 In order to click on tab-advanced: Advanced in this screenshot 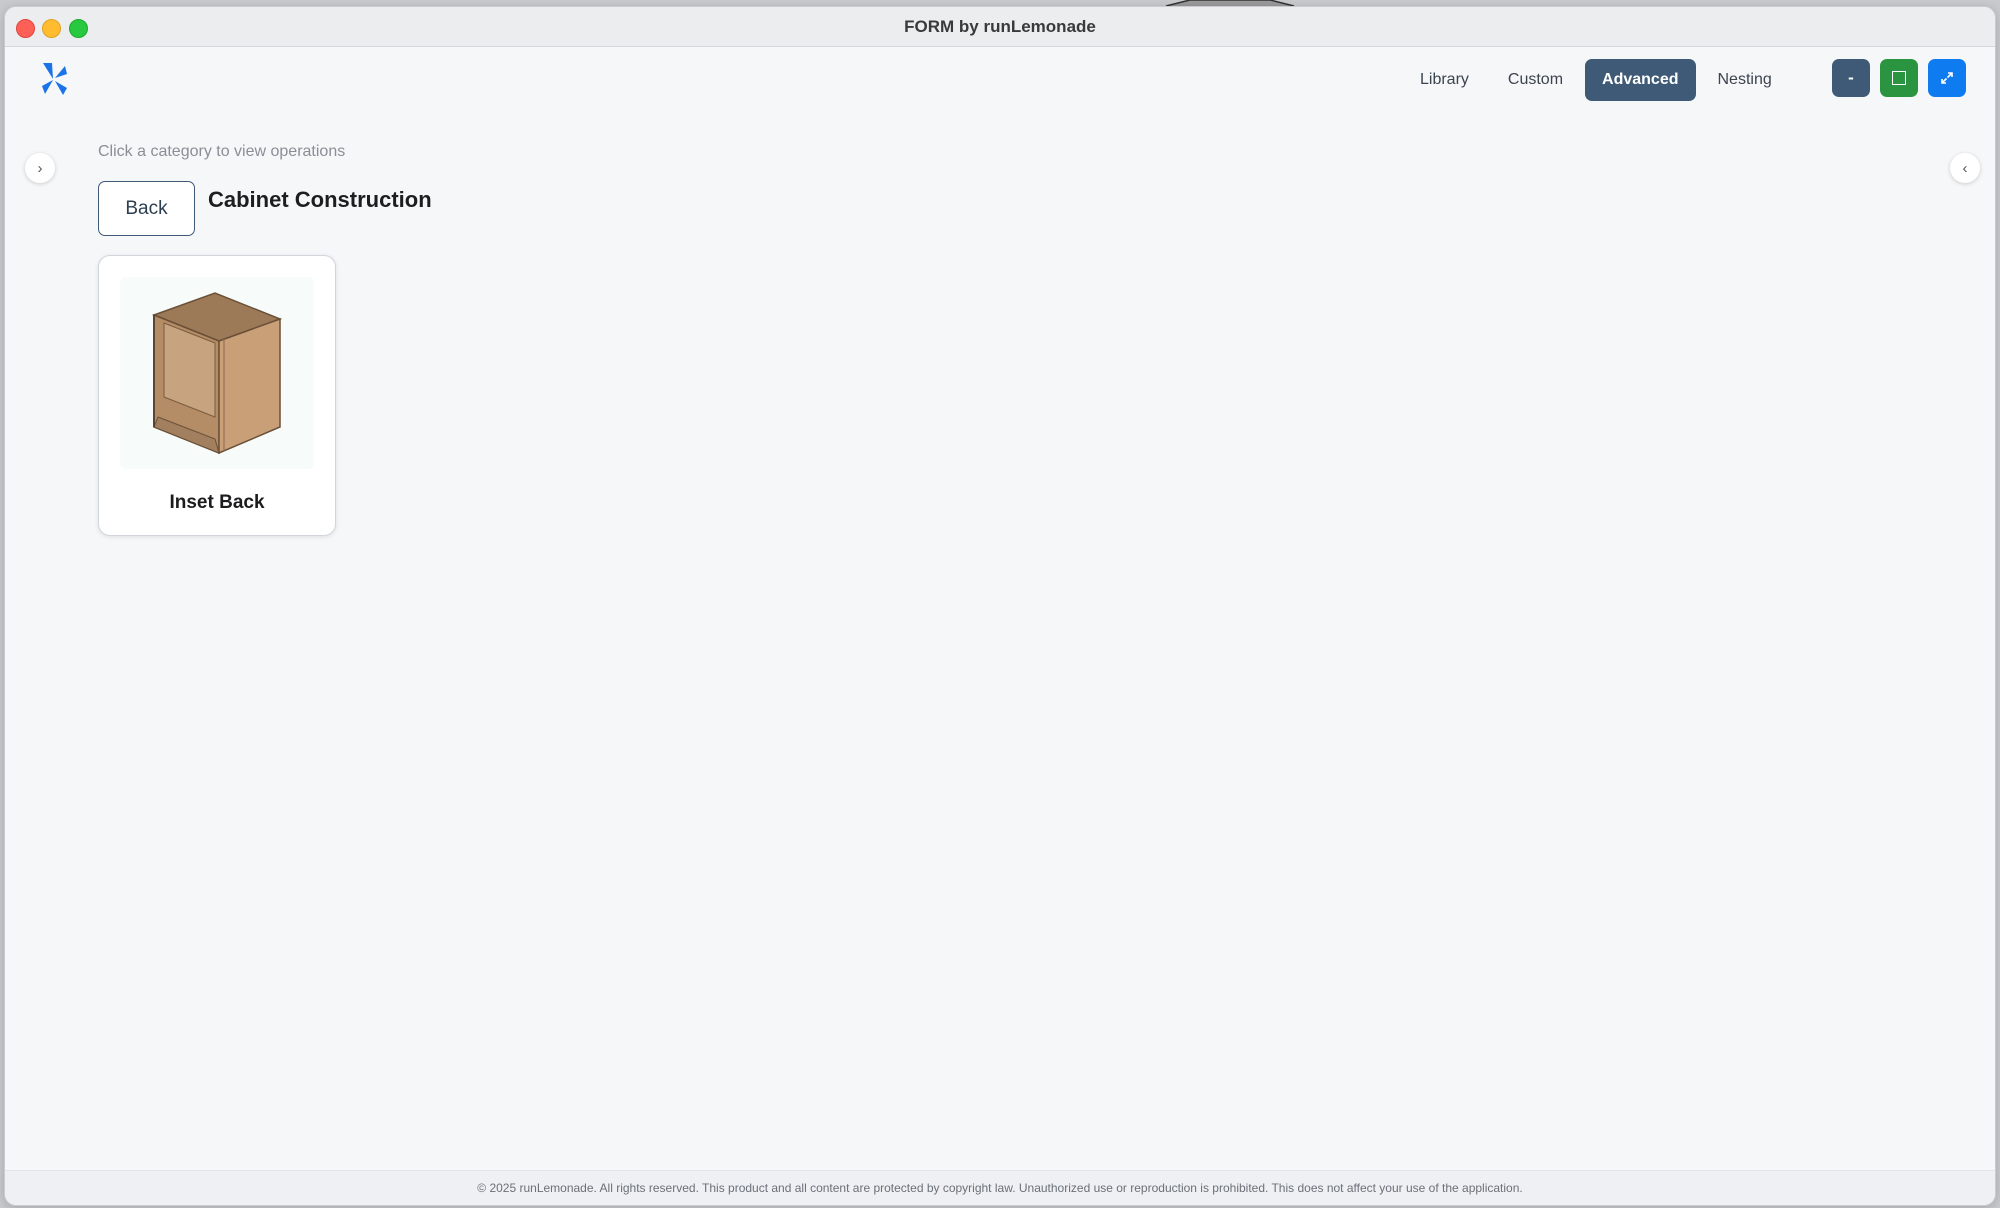, I will do `click(1640, 80)`.